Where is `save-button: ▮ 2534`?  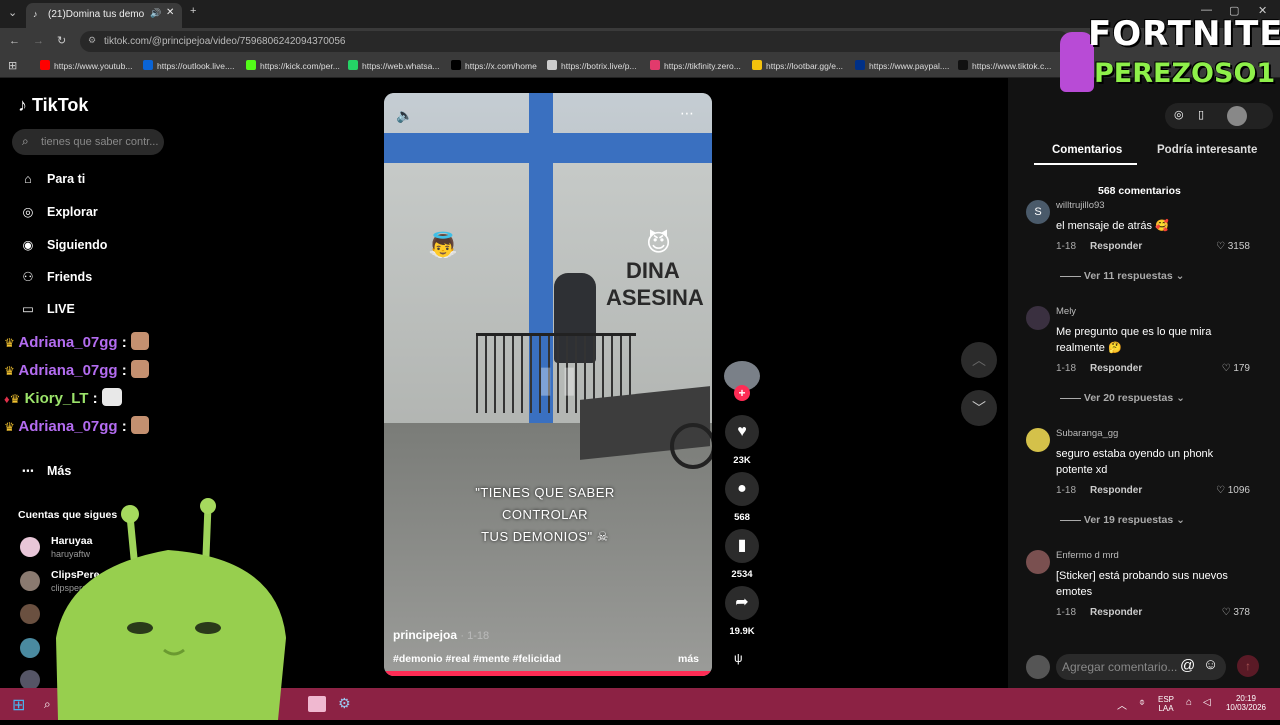 save-button: ▮ 2534 is located at coordinates (742, 554).